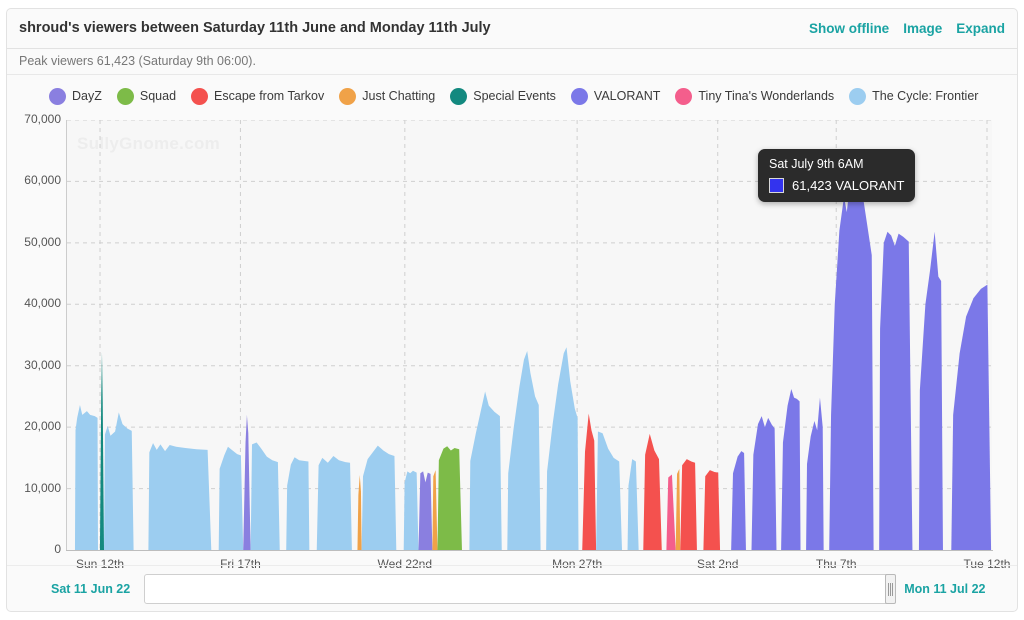 This screenshot has width=1024, height=620. What do you see at coordinates (980, 28) in the screenshot?
I see `expand-link: Expand` at bounding box center [980, 28].